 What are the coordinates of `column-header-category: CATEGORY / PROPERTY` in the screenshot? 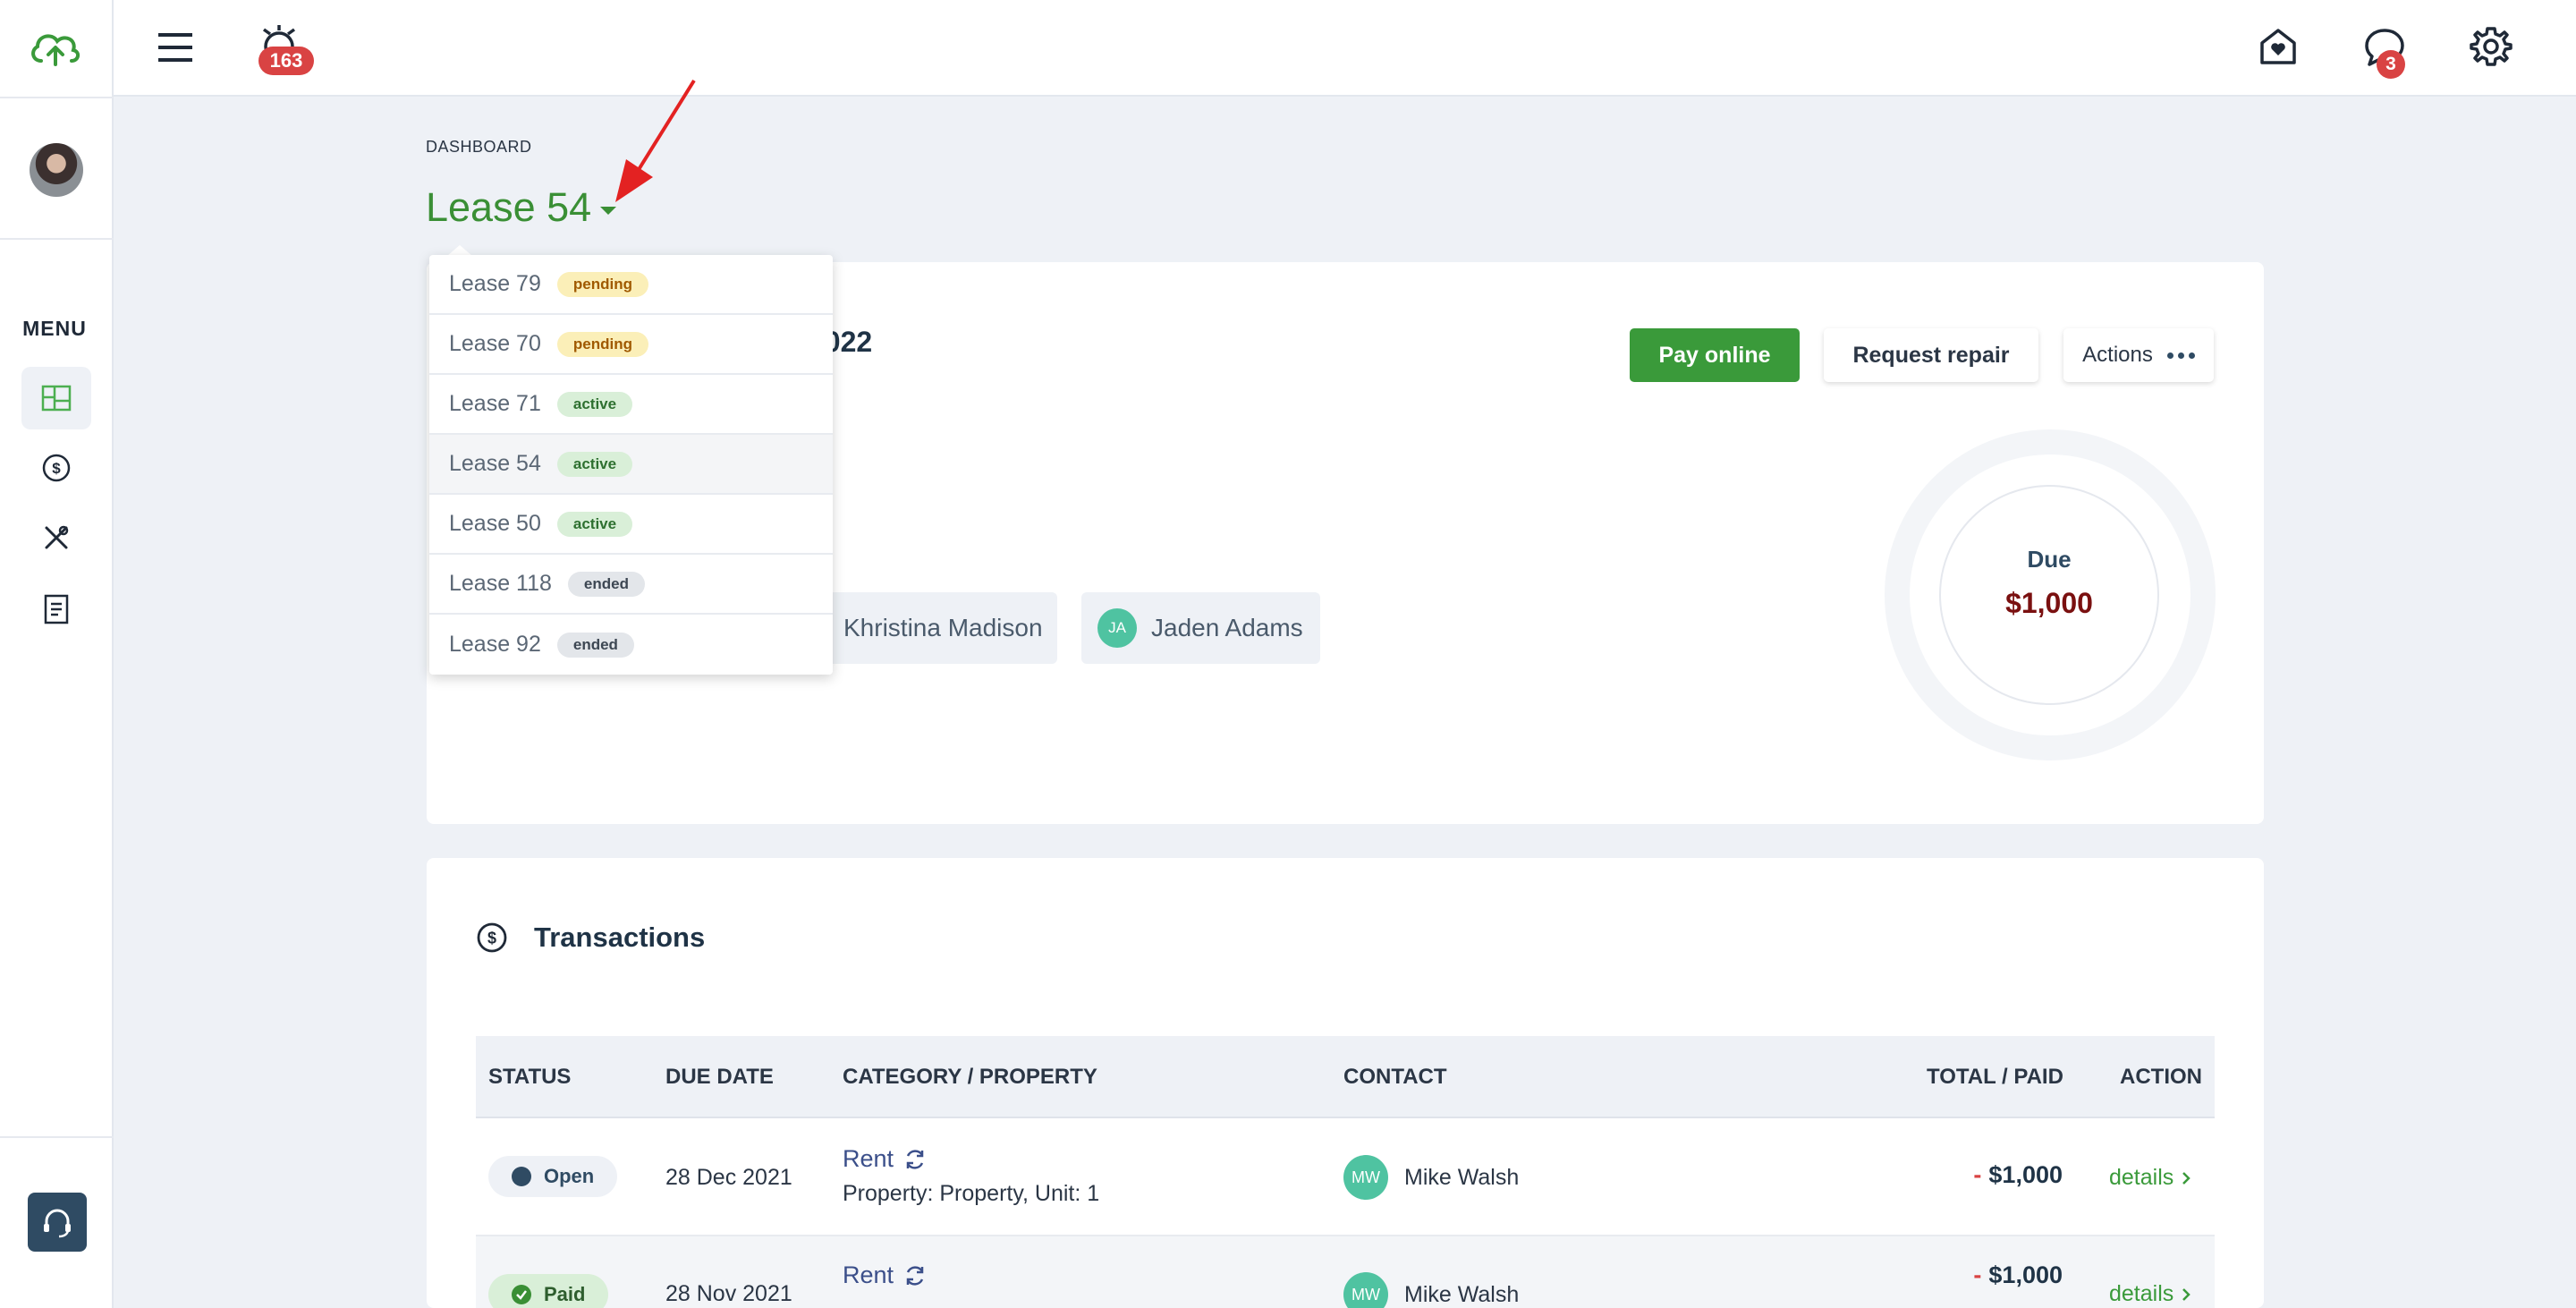 It's located at (970, 1077).